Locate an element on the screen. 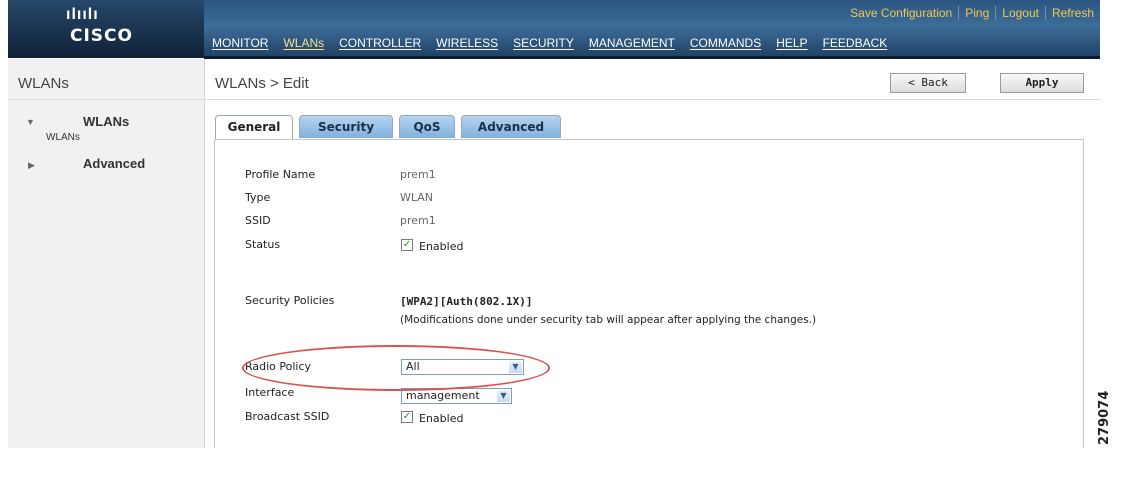 The image size is (1122, 501). tab-qos: QoS is located at coordinates (427, 126).